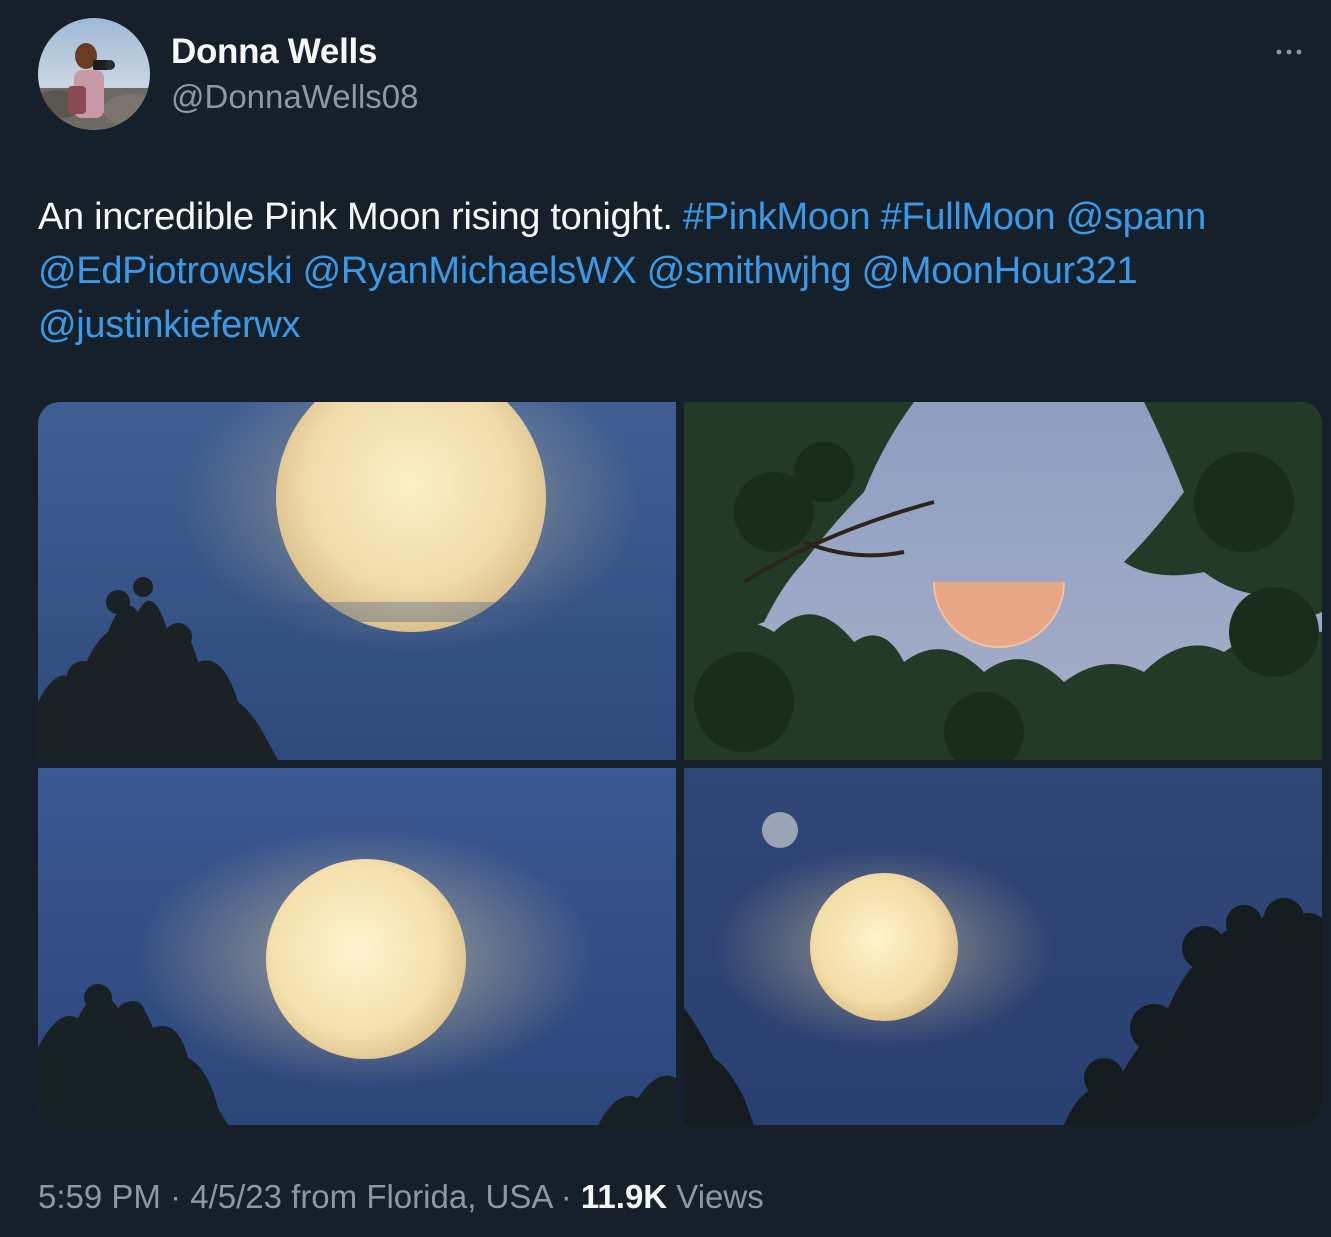  Describe the element at coordinates (355, 217) in the screenshot. I see `tweet-body: An incredible Pink Moon rising tonight.` at that location.